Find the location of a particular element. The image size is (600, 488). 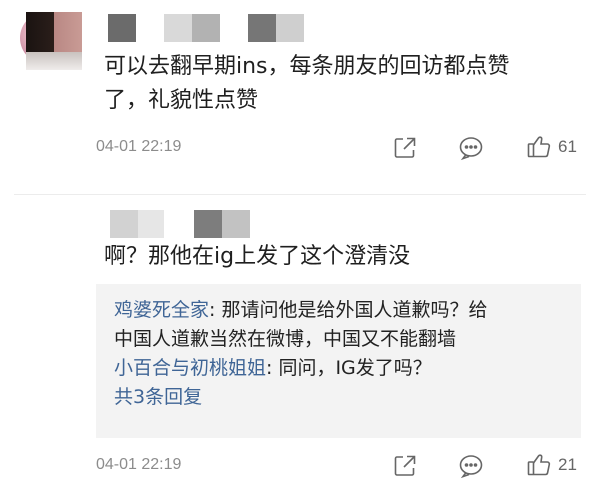

reply-text: : 那请问他是给外国人道歉吗？给 is located at coordinates (348, 310).